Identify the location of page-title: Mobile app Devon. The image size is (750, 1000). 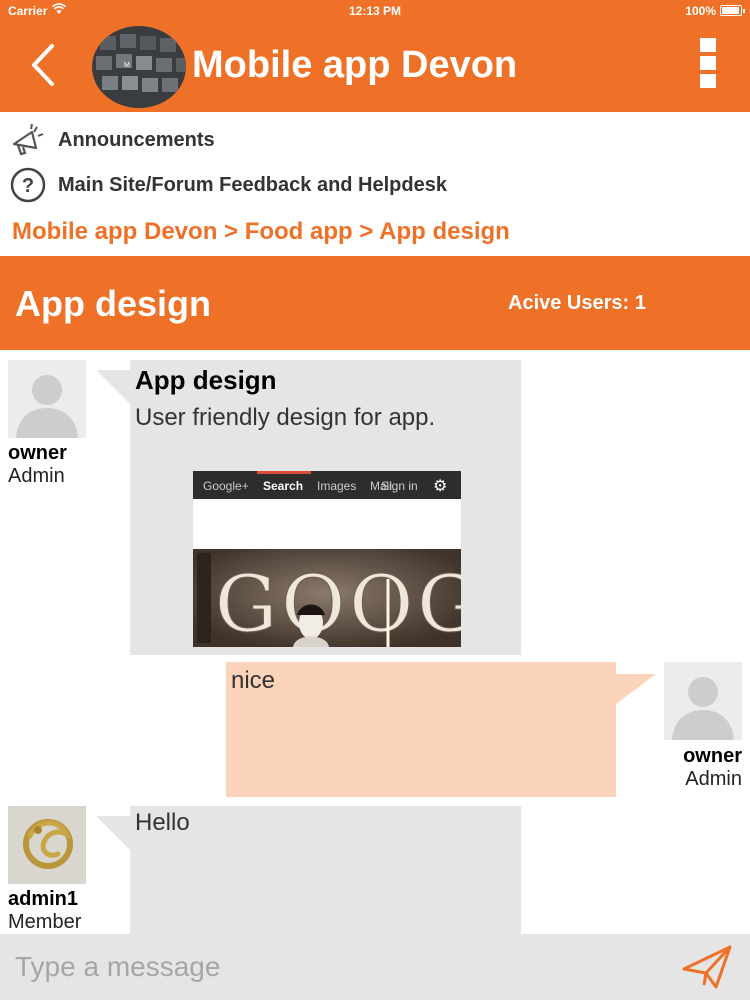
(355, 65).